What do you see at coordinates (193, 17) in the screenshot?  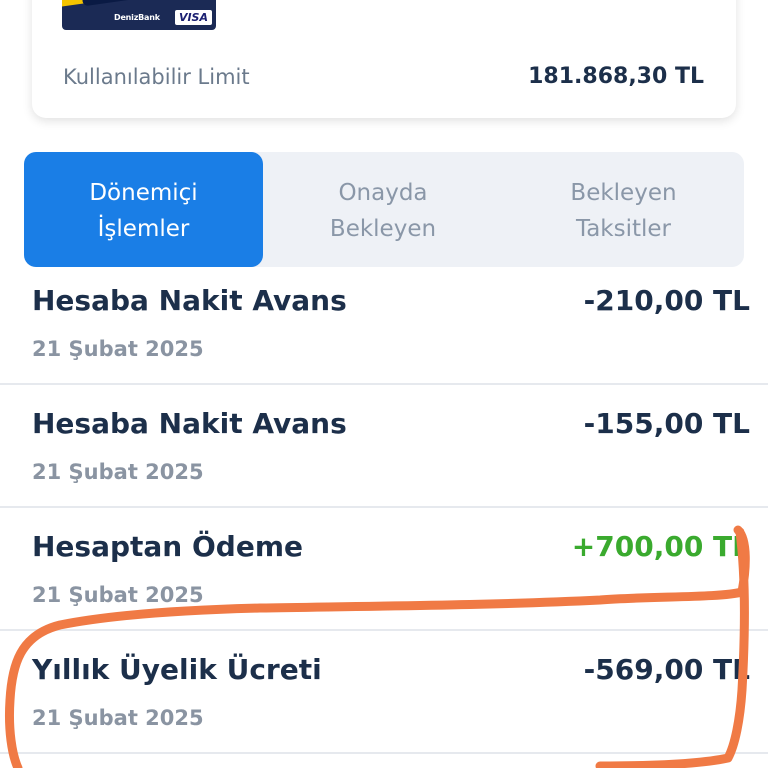 I see `visa-logo: VISA` at bounding box center [193, 17].